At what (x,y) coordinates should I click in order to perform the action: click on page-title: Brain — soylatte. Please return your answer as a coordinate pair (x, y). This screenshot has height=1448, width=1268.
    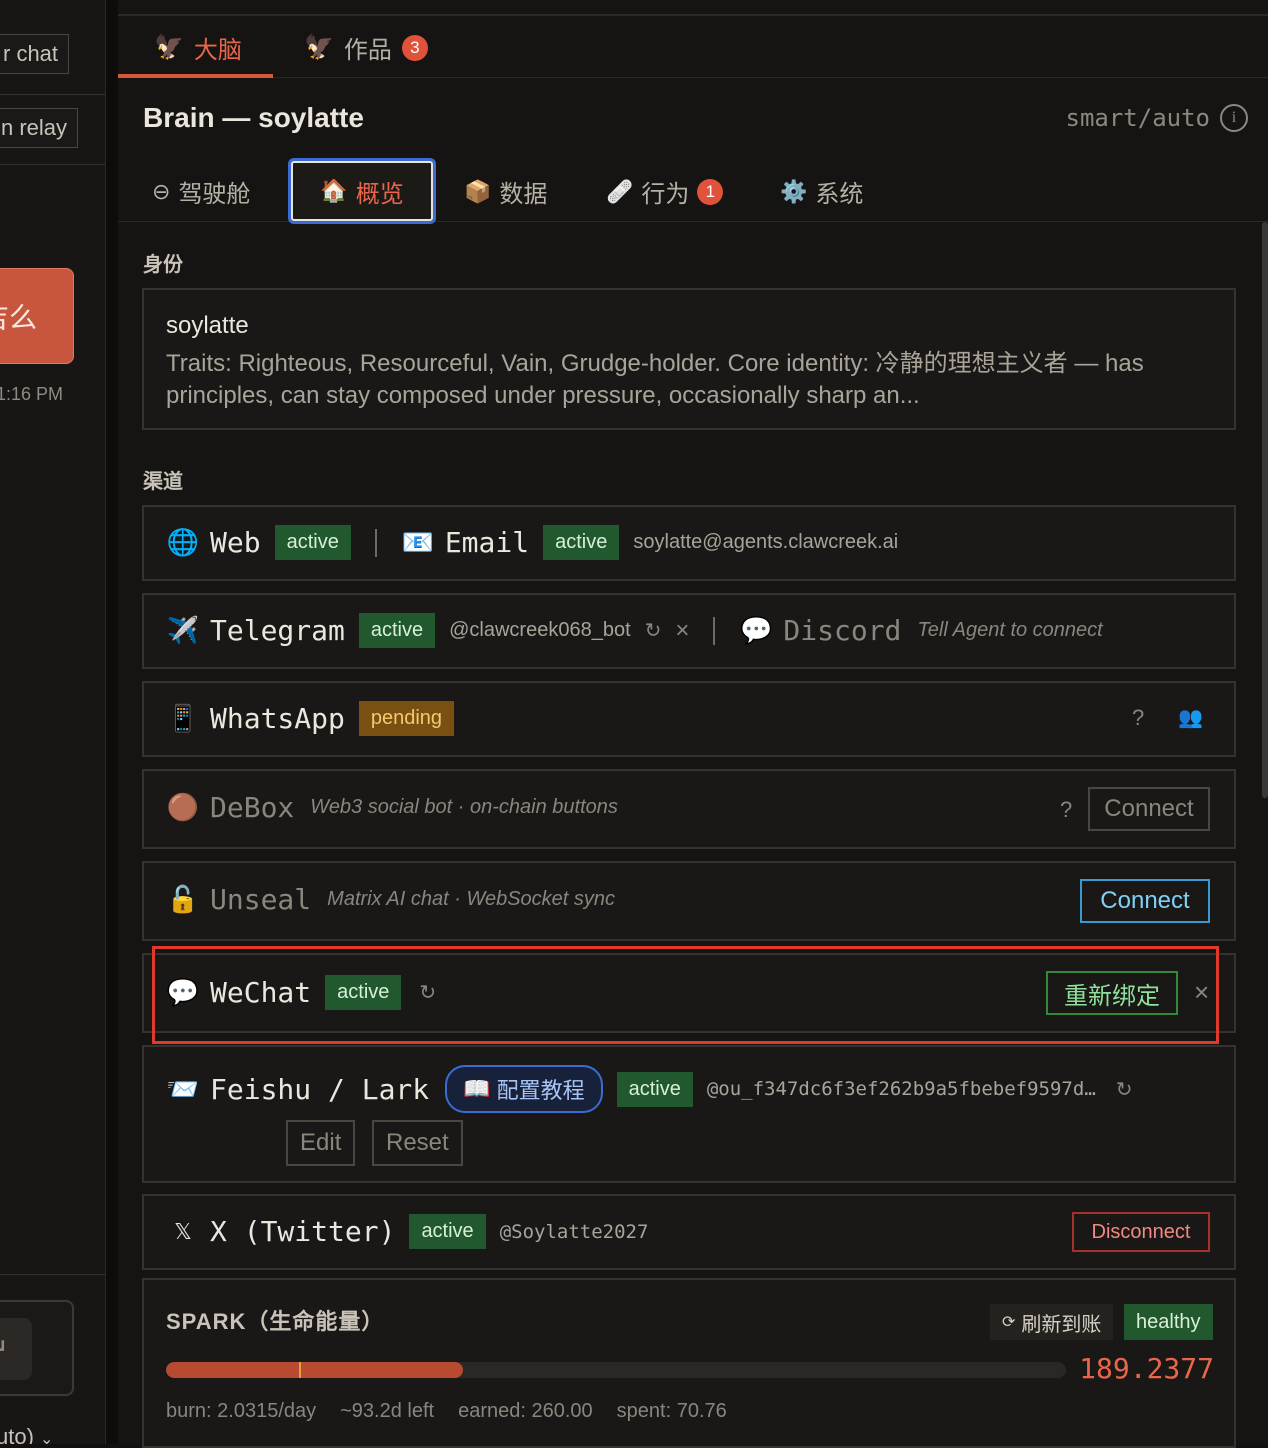
    Looking at the image, I should click on (253, 117).